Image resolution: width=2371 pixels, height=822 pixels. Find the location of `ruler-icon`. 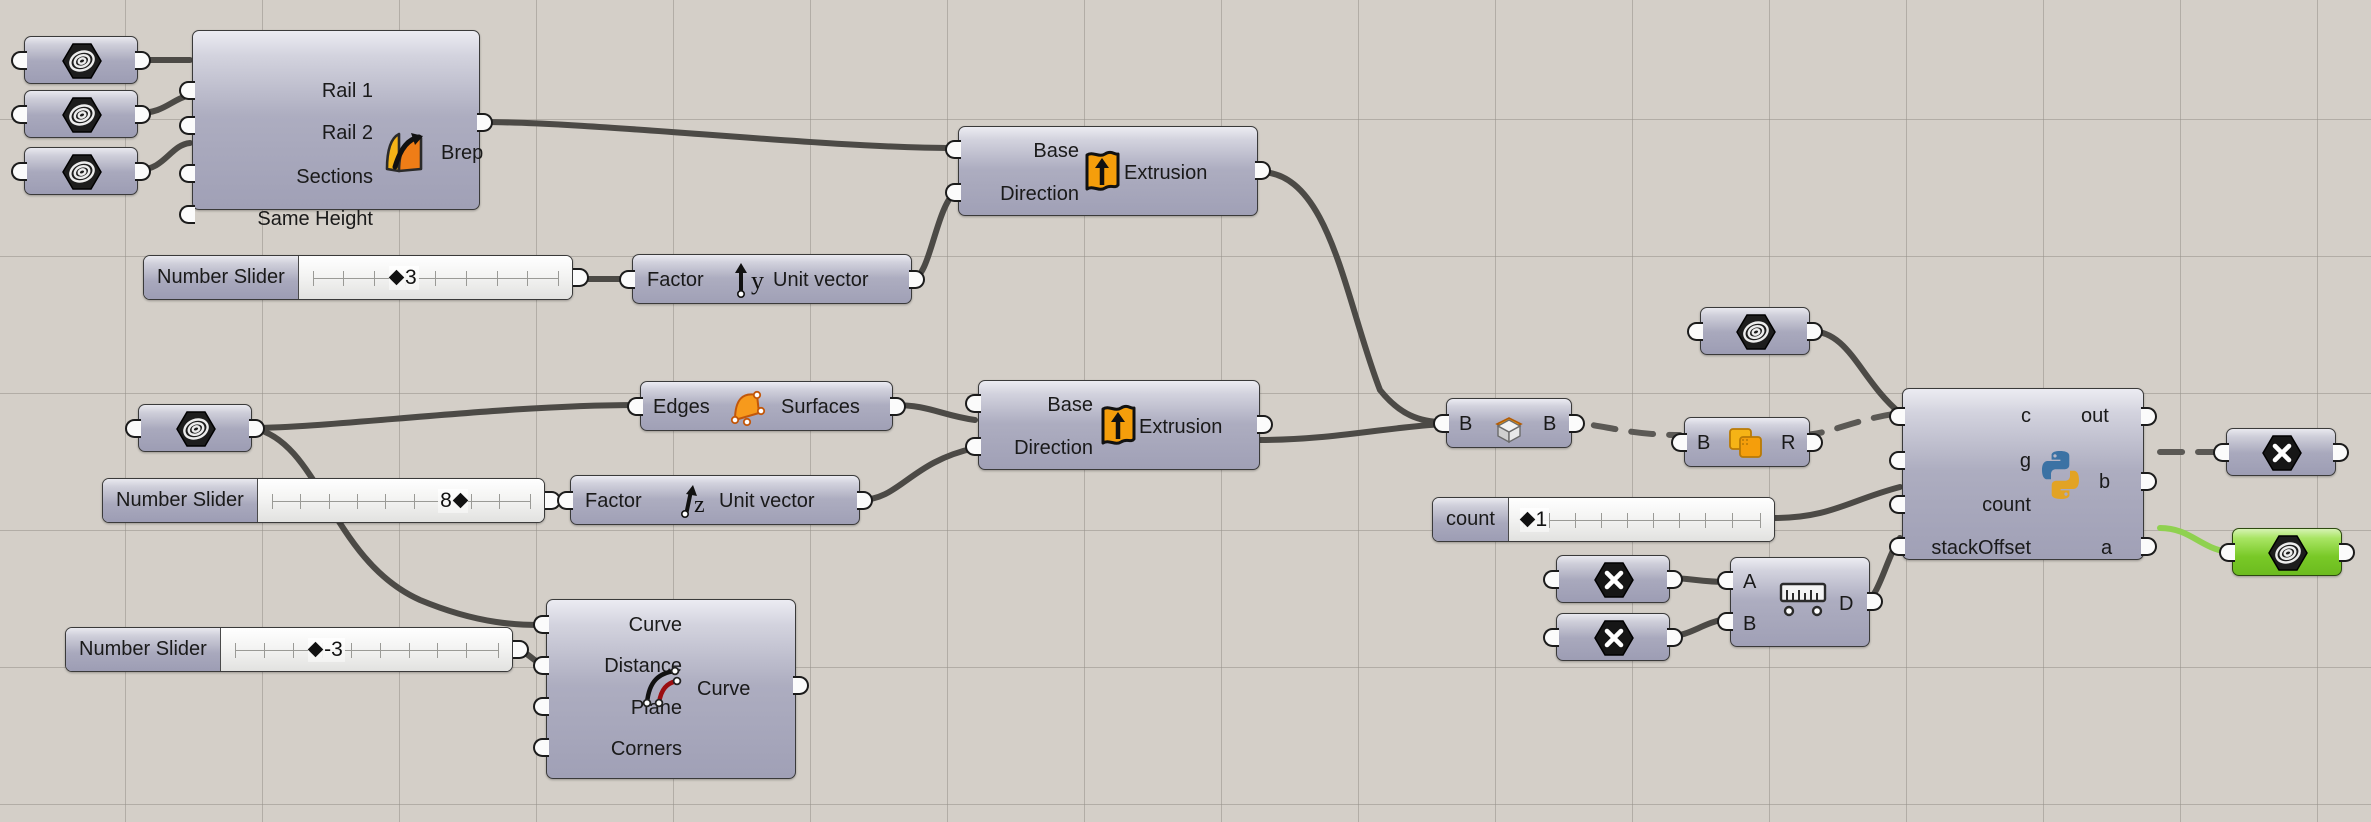

ruler-icon is located at coordinates (1803, 602).